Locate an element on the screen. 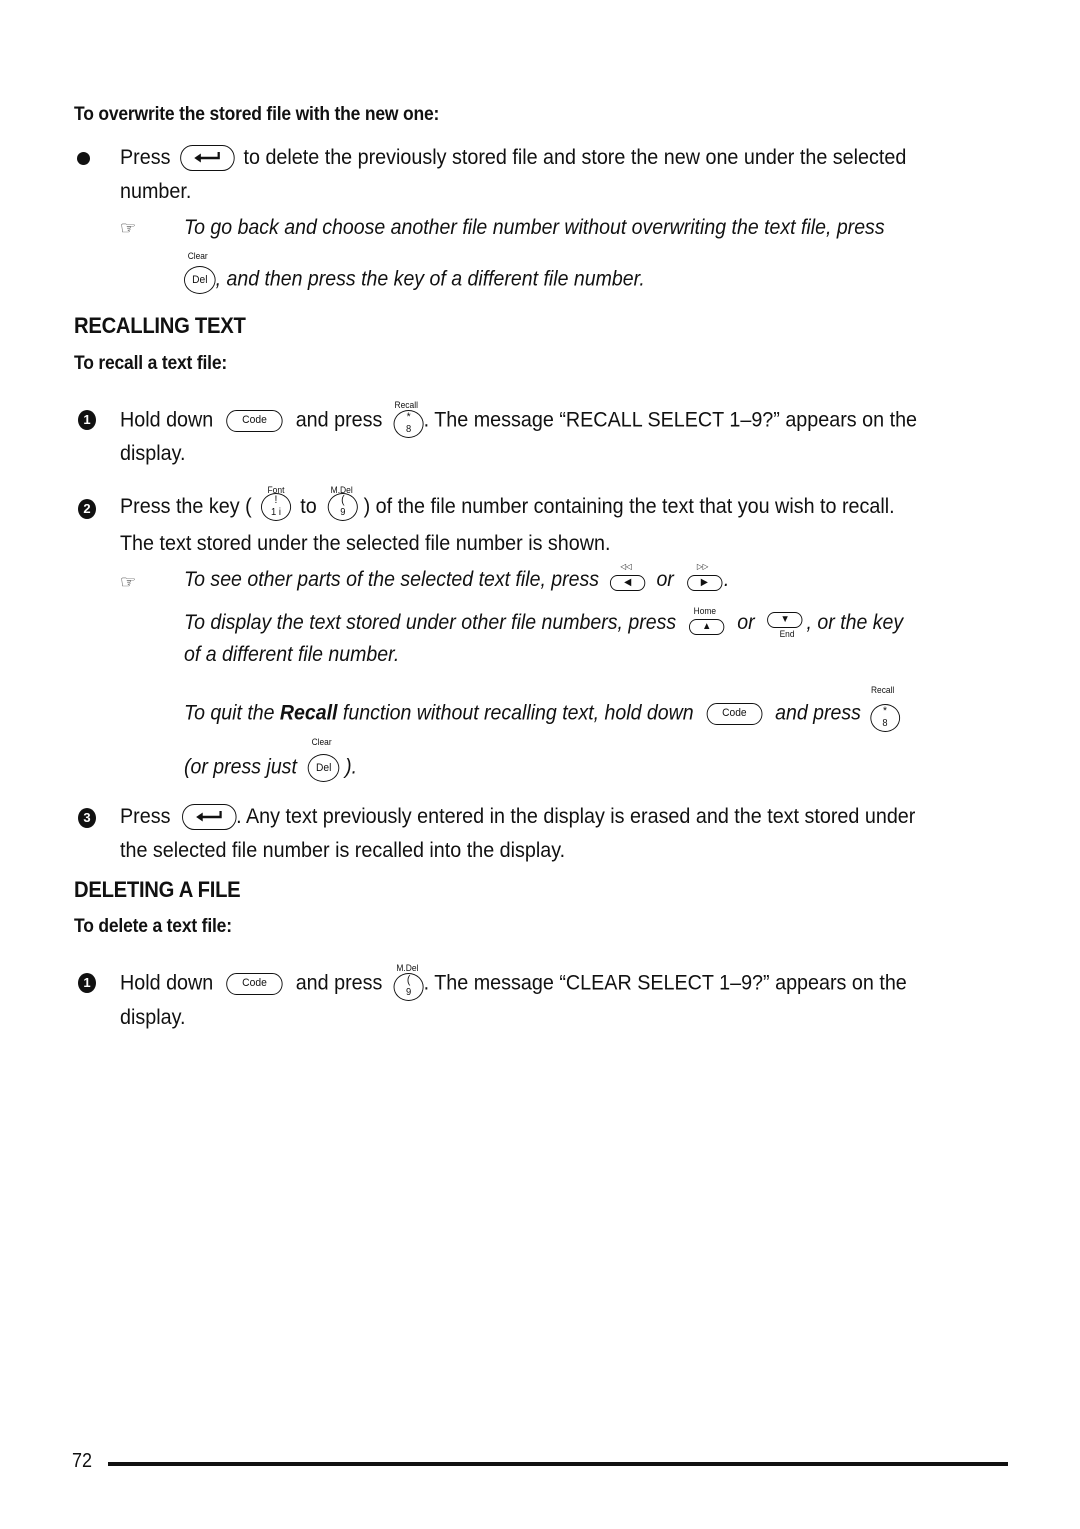 This screenshot has width=1080, height=1529. delete-step1-line2: display. is located at coordinates (153, 1017).